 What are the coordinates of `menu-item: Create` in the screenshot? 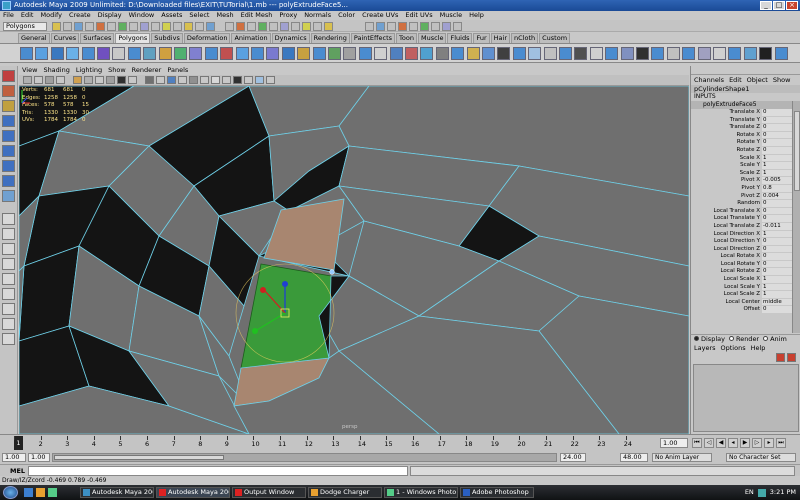 It's located at (80, 15).